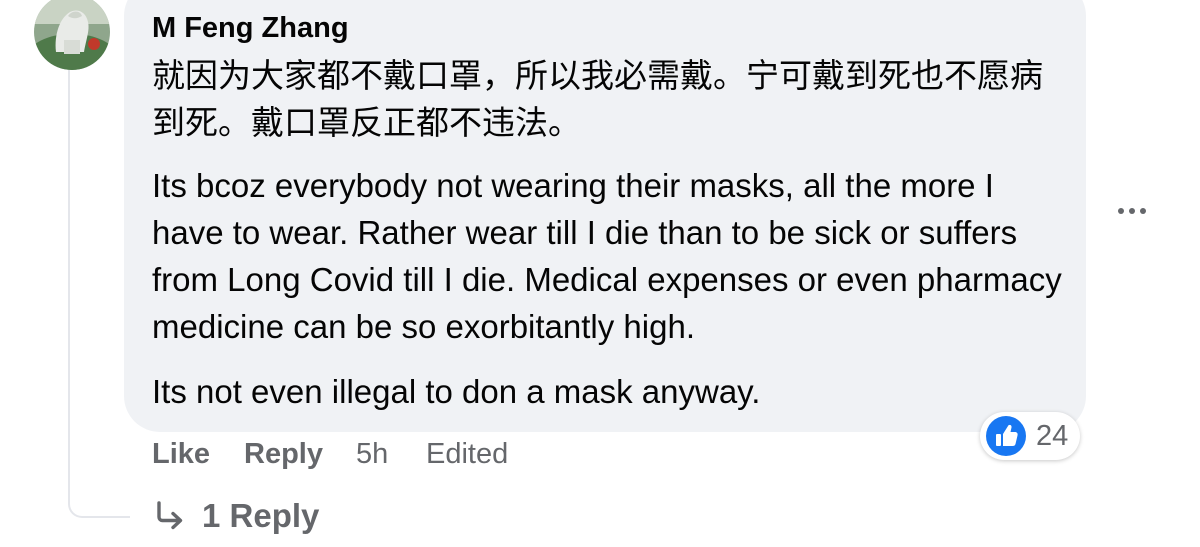 The width and height of the screenshot is (1200, 547). I want to click on reply-arrow-icon, so click(170, 515).